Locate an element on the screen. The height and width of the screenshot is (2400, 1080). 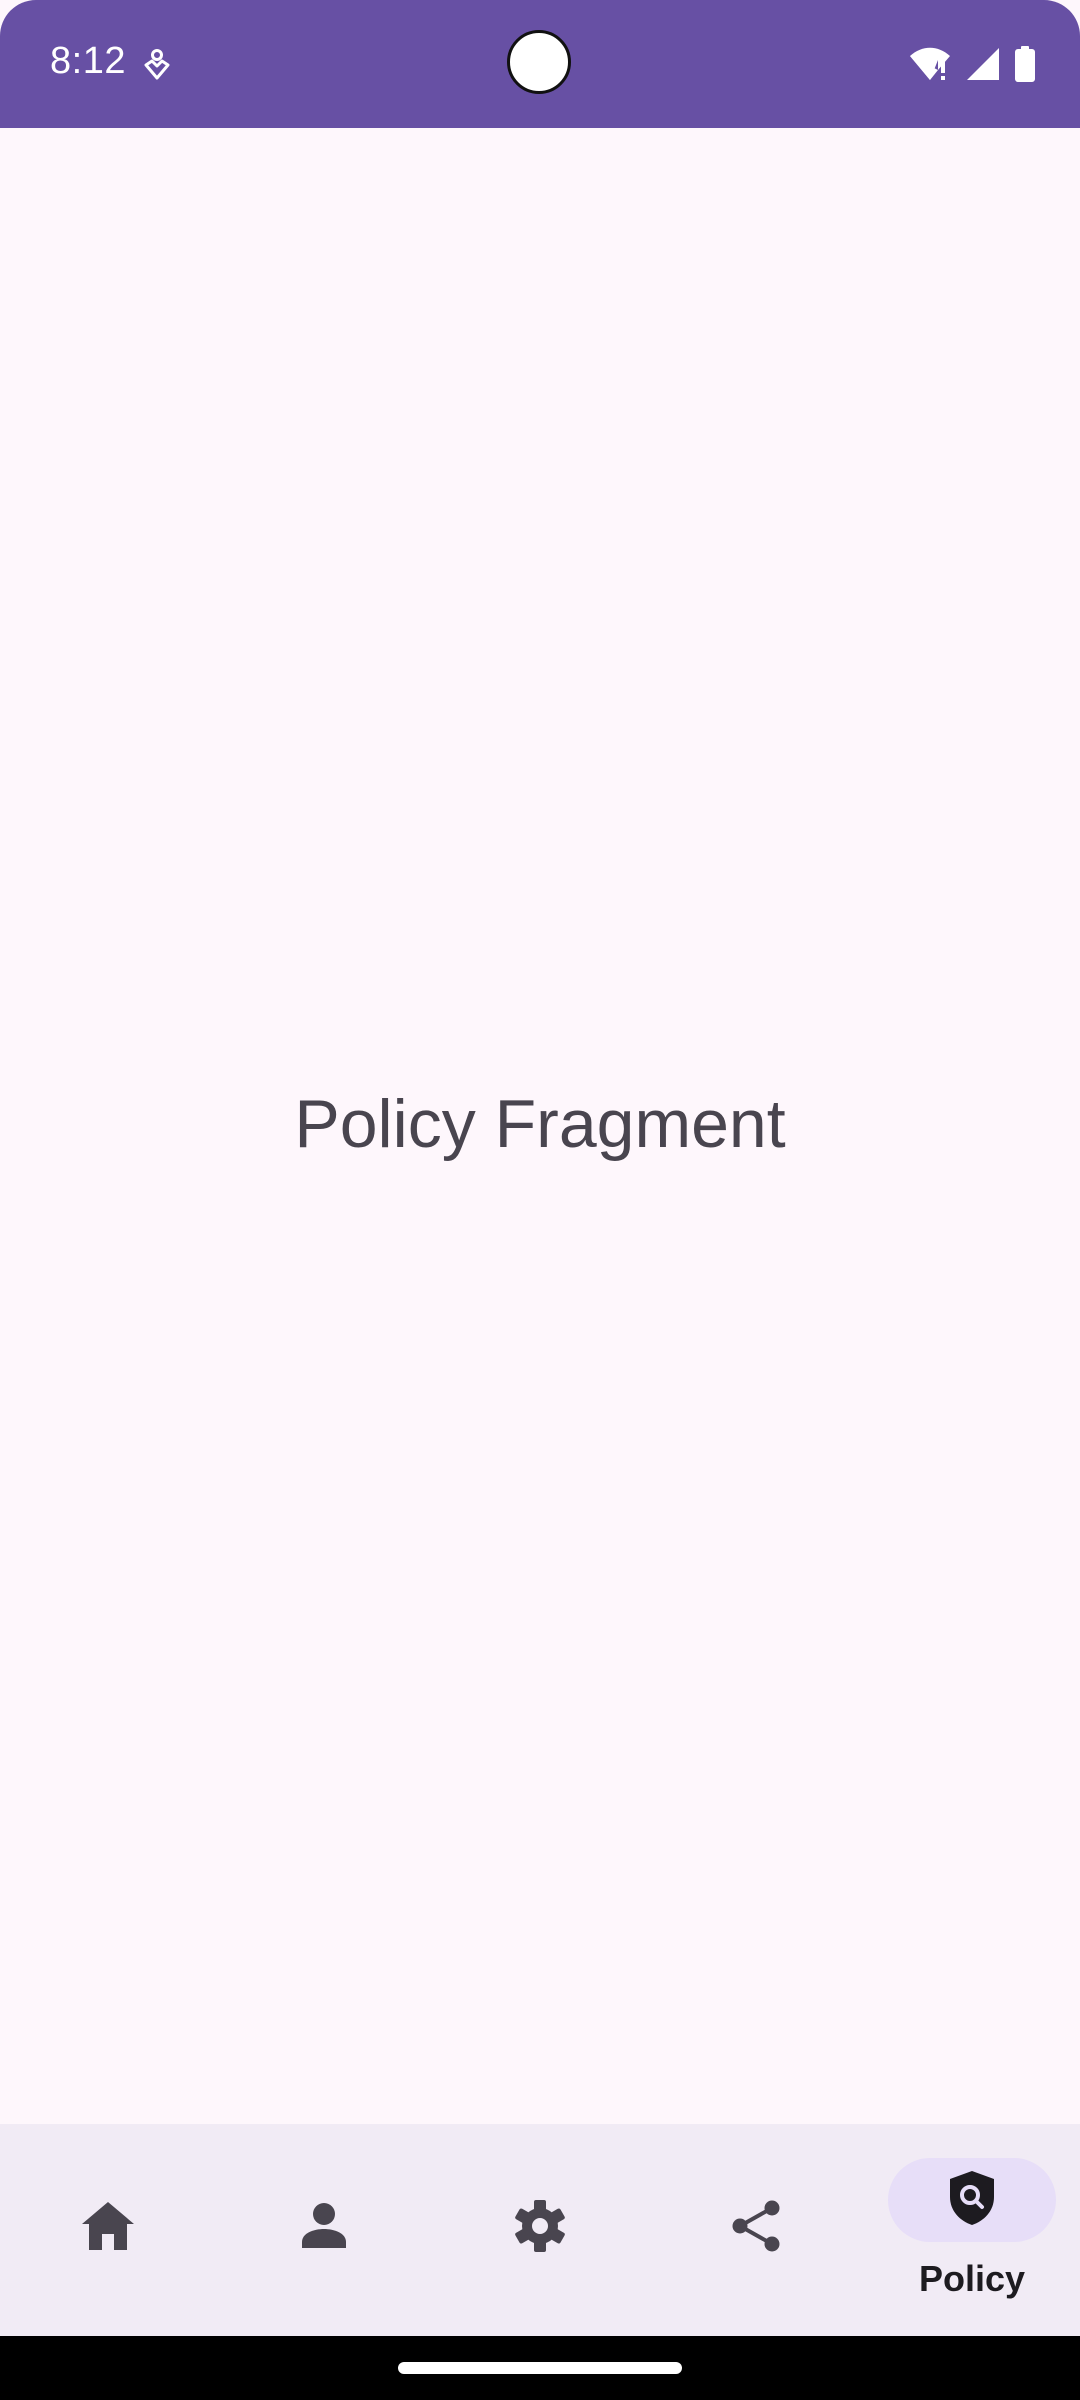
nav-item-policy: Policy is located at coordinates (972, 2230).